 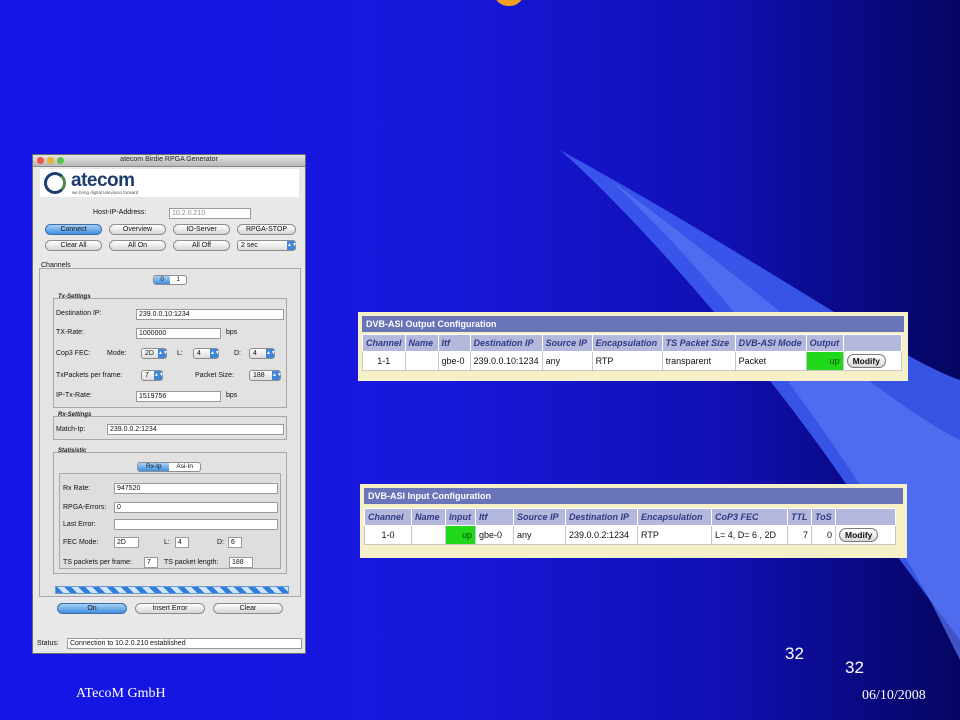 What do you see at coordinates (149, 353) in the screenshot?
I see `fec-mode-value: 2D` at bounding box center [149, 353].